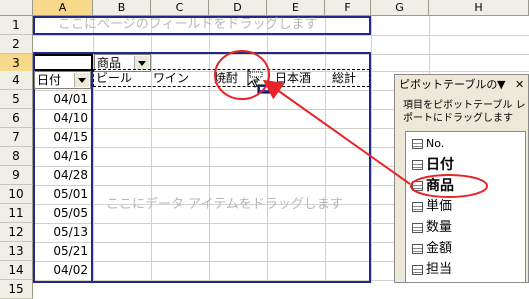 Image resolution: width=529 pixels, height=299 pixels. What do you see at coordinates (296, 8) in the screenshot?
I see `column-header-e: E` at bounding box center [296, 8].